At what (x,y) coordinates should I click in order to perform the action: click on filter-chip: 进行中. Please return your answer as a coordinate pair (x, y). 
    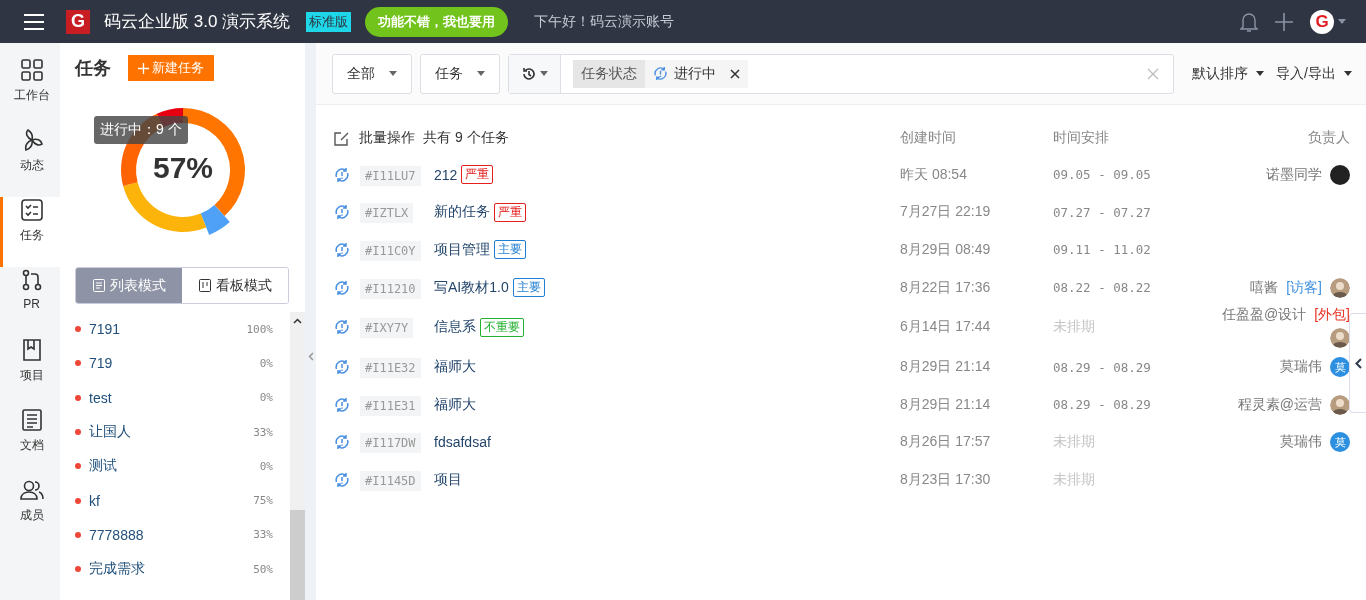
    Looking at the image, I should click on (696, 73).